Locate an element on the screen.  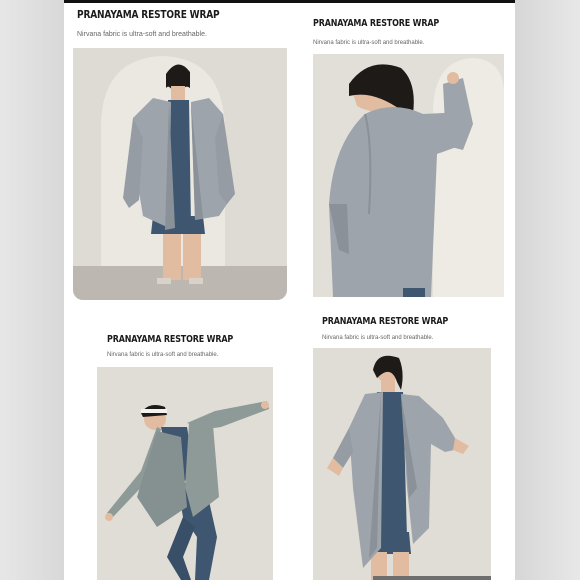
product-photo-back is located at coordinates (408, 175).